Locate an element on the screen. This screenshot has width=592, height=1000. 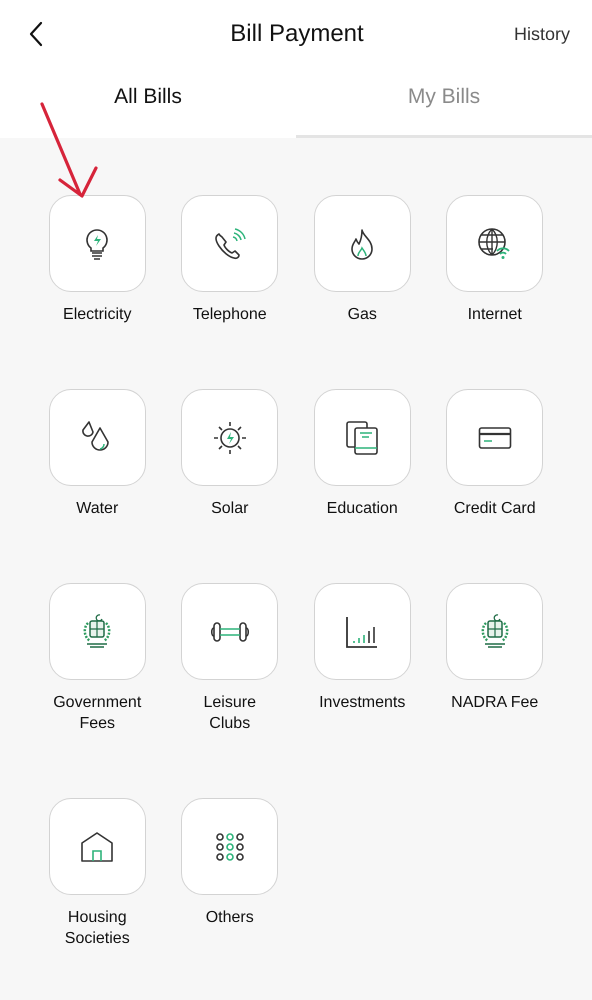
category-label: Others is located at coordinates (229, 918).